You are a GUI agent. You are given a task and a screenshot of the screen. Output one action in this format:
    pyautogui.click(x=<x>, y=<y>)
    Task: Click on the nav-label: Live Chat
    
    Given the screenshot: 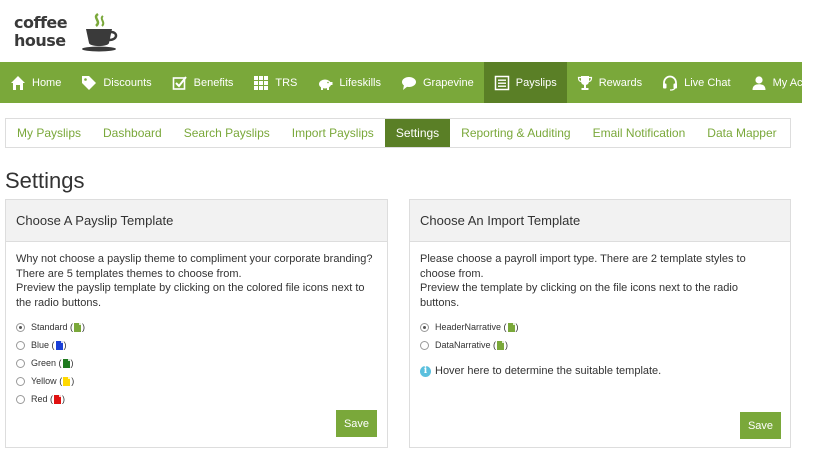 What is the action you would take?
    pyautogui.click(x=707, y=82)
    